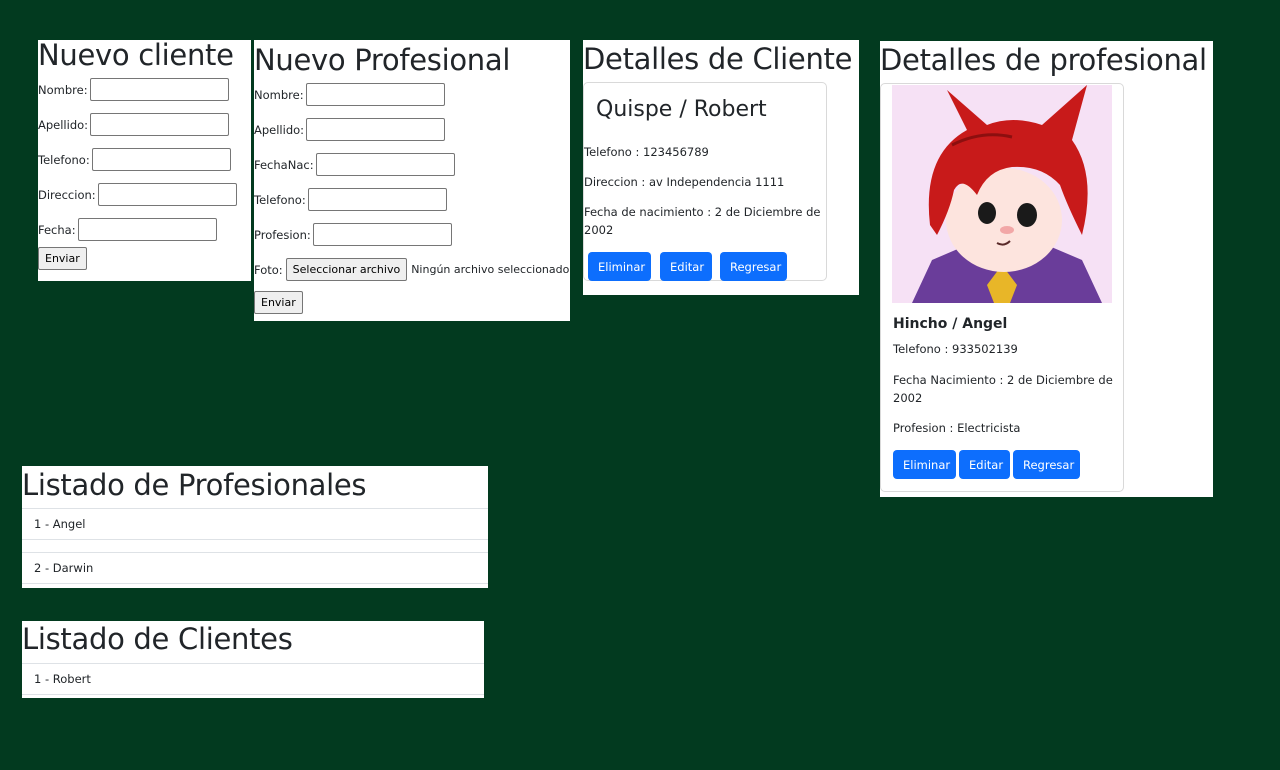 This screenshot has height=770, width=1280. I want to click on prof-profesion-input, so click(382, 234).